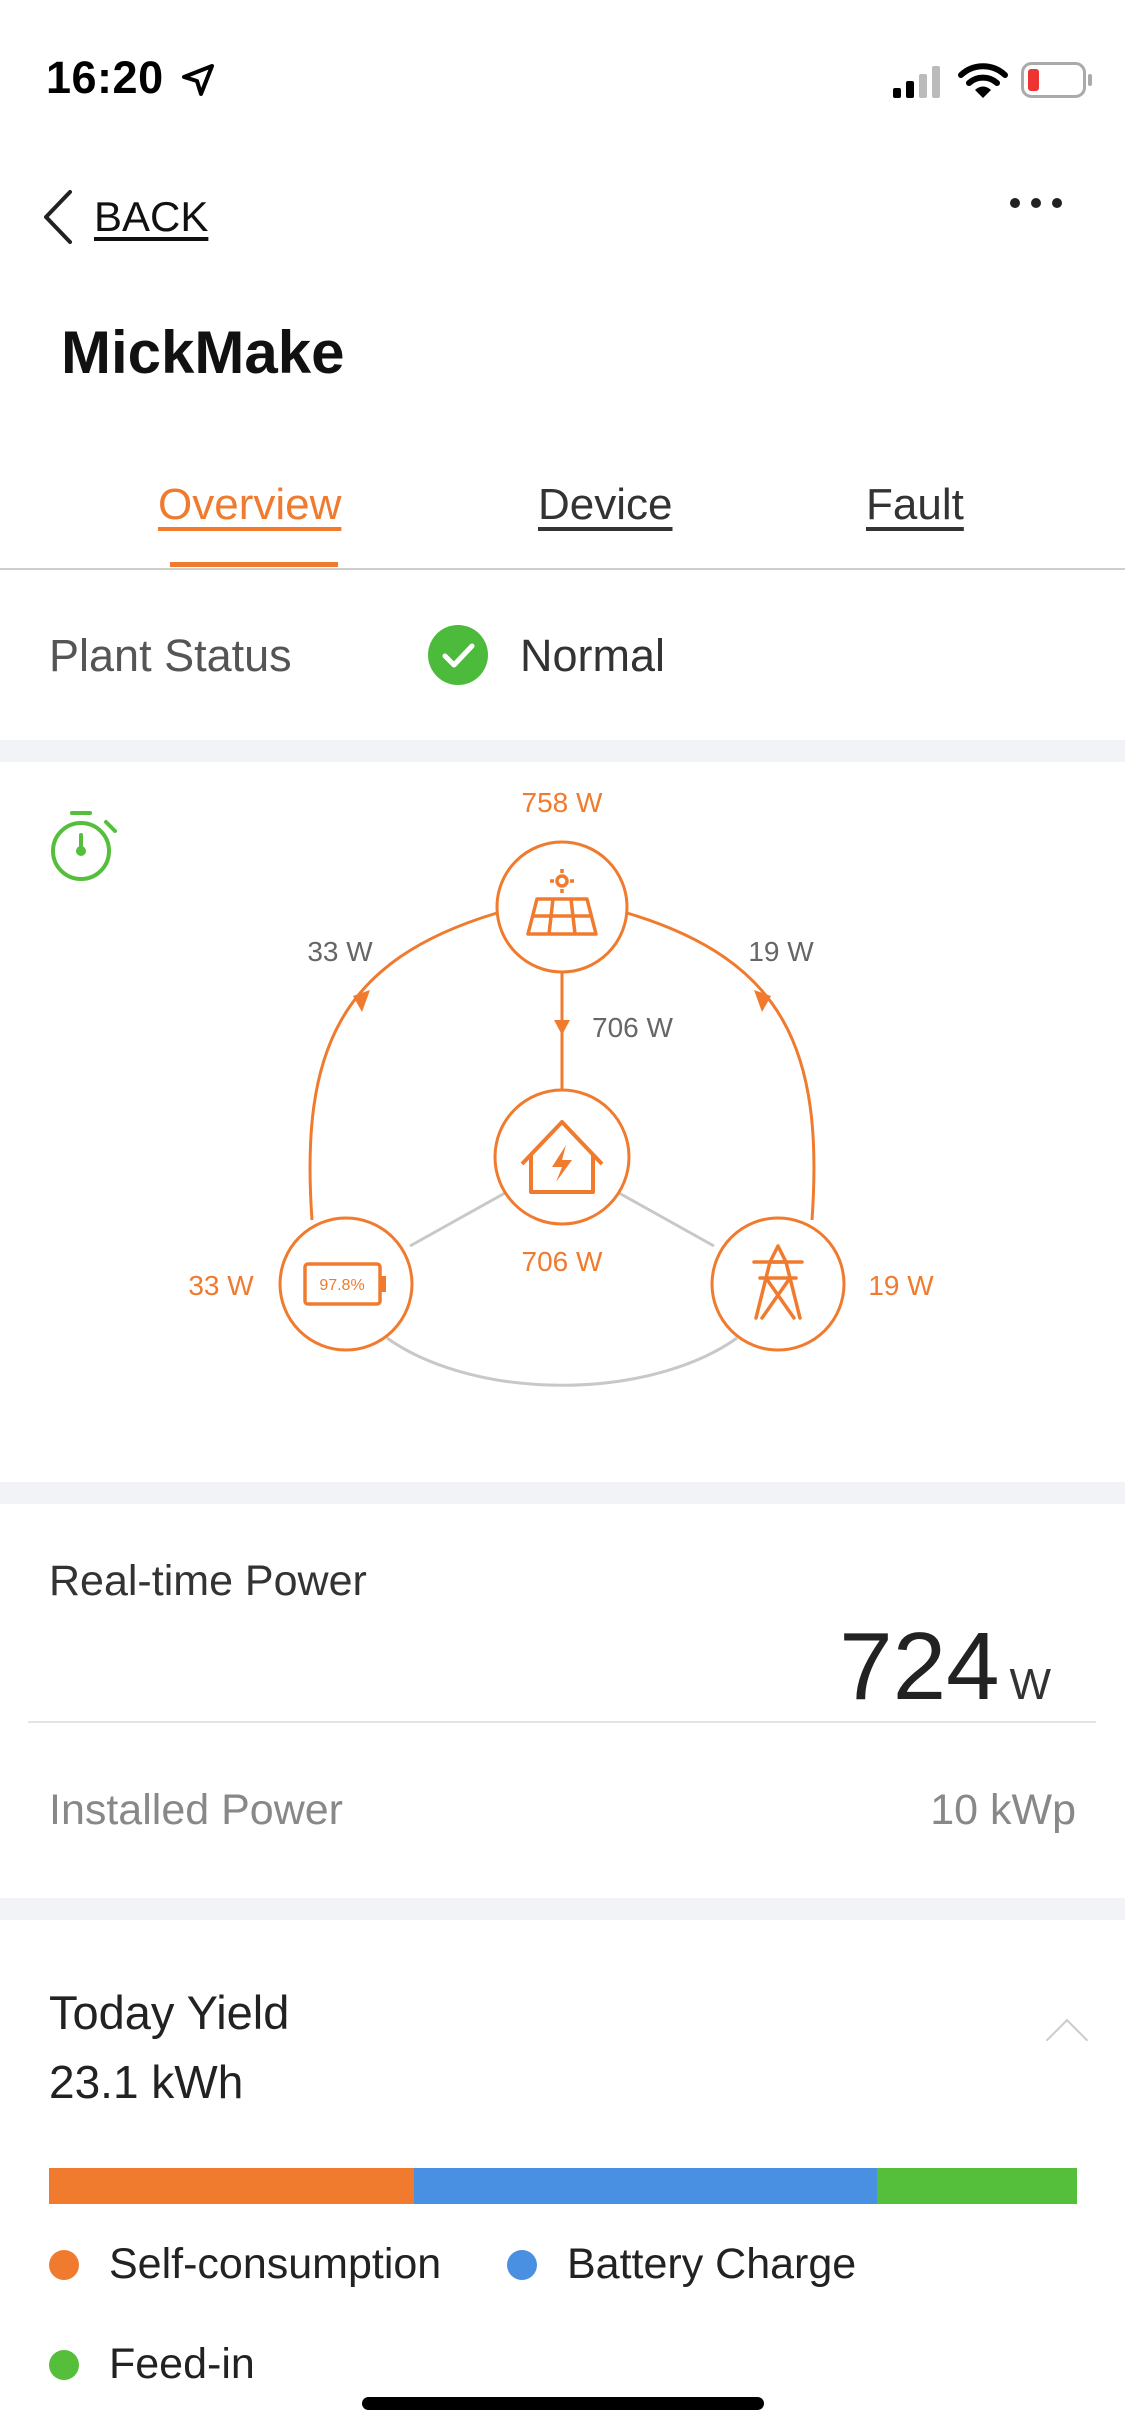 The height and width of the screenshot is (2436, 1125). I want to click on page-title: MickMake, so click(203, 352).